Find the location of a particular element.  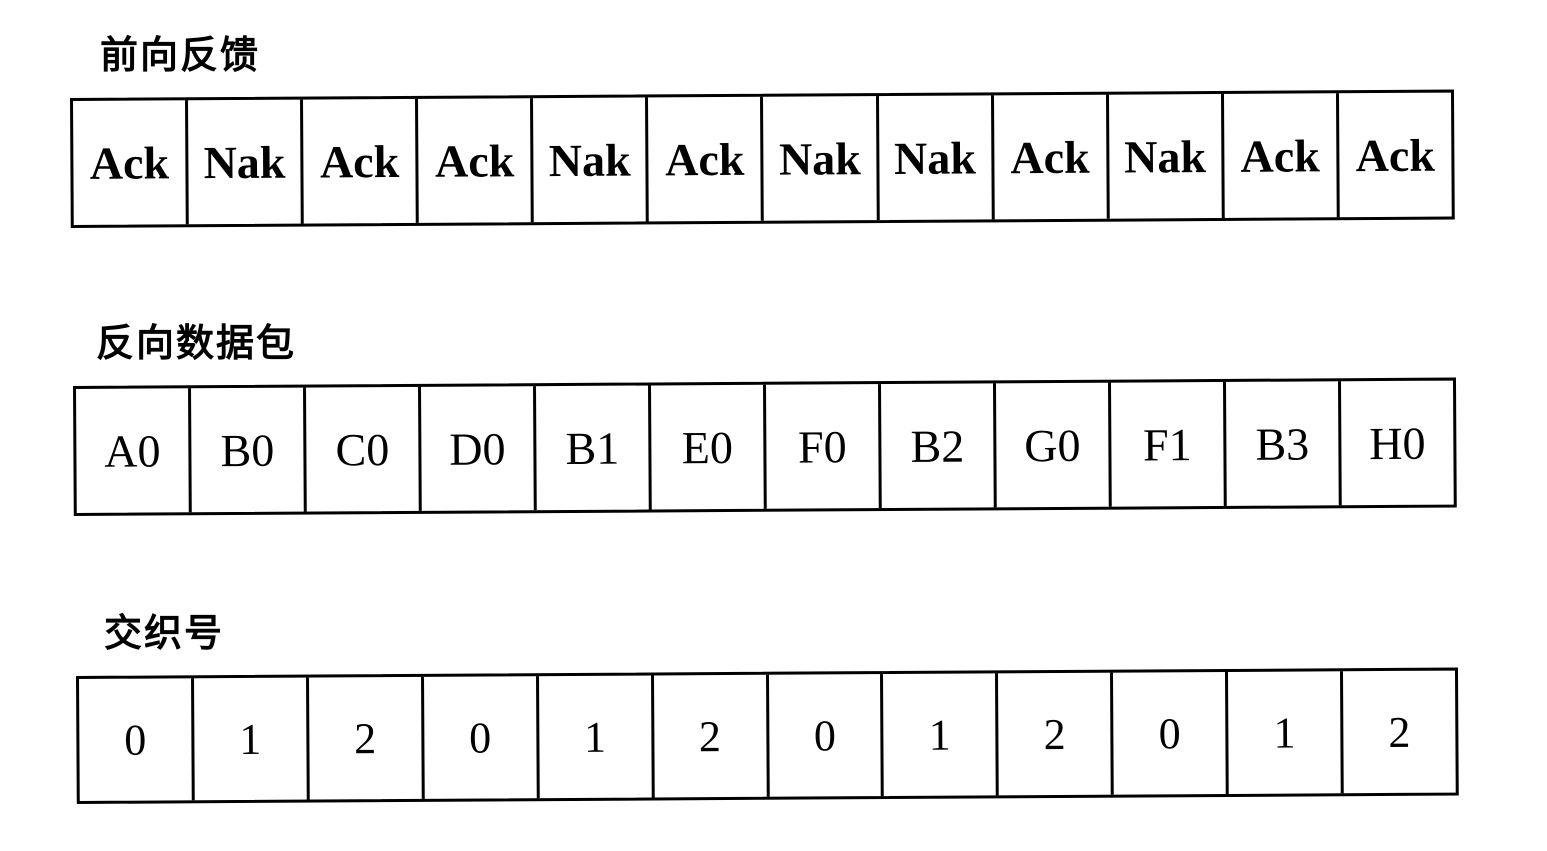

reverse-packets-label: 反向数据包 is located at coordinates (196, 343).